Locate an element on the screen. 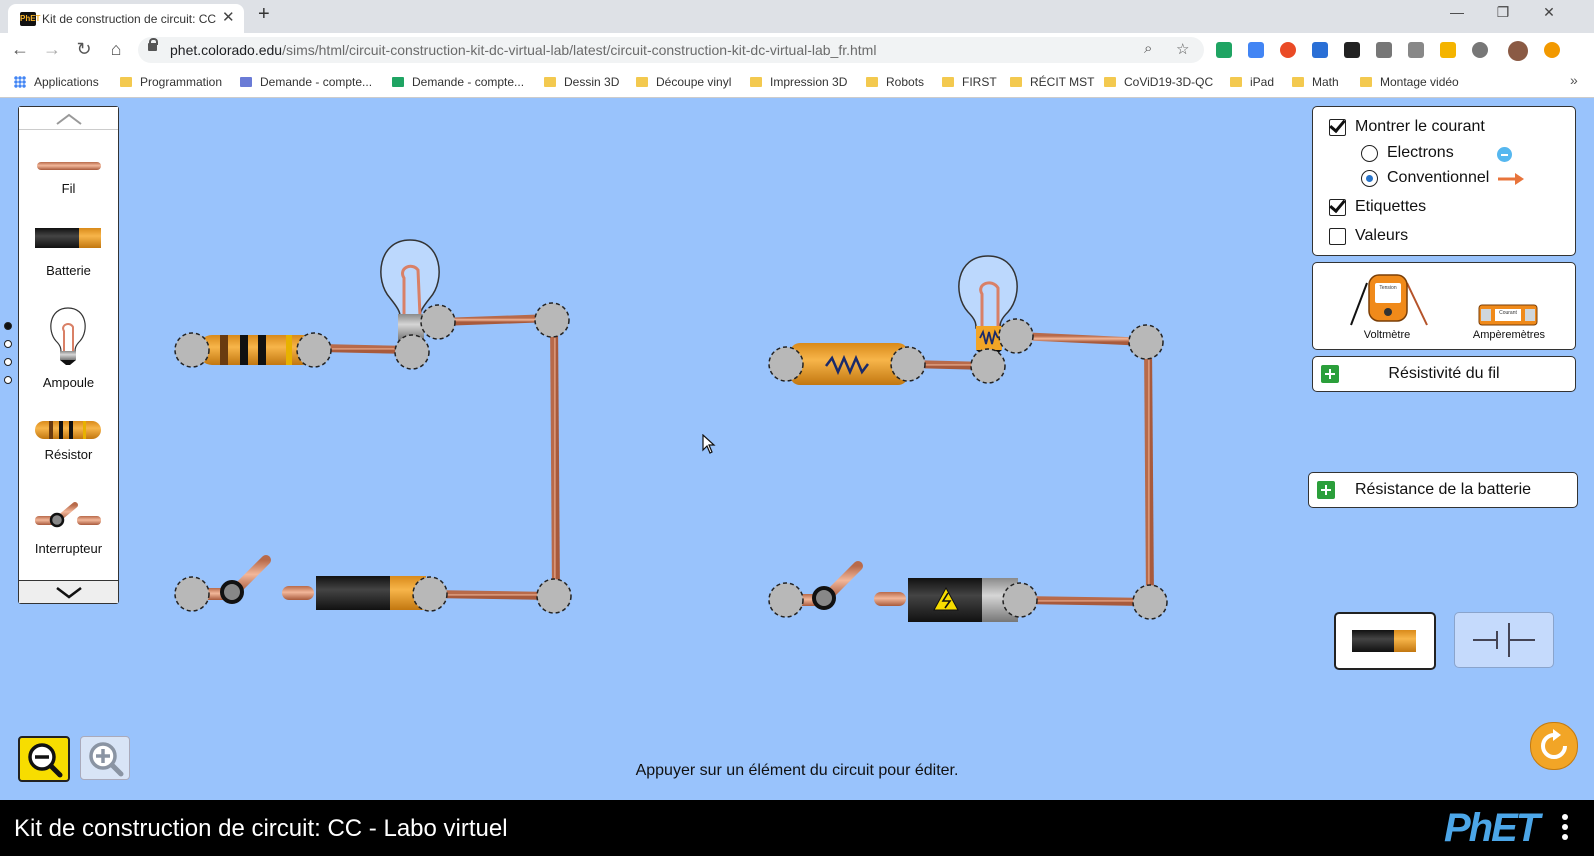 This screenshot has width=1594, height=856. toolbox-item-switch: Interrupteur is located at coordinates (68, 529).